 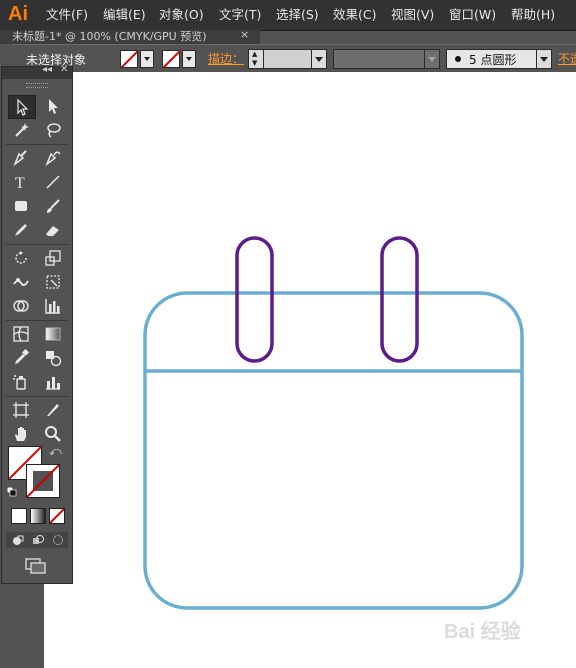 I want to click on menu-edit: 编辑(E), so click(x=124, y=15).